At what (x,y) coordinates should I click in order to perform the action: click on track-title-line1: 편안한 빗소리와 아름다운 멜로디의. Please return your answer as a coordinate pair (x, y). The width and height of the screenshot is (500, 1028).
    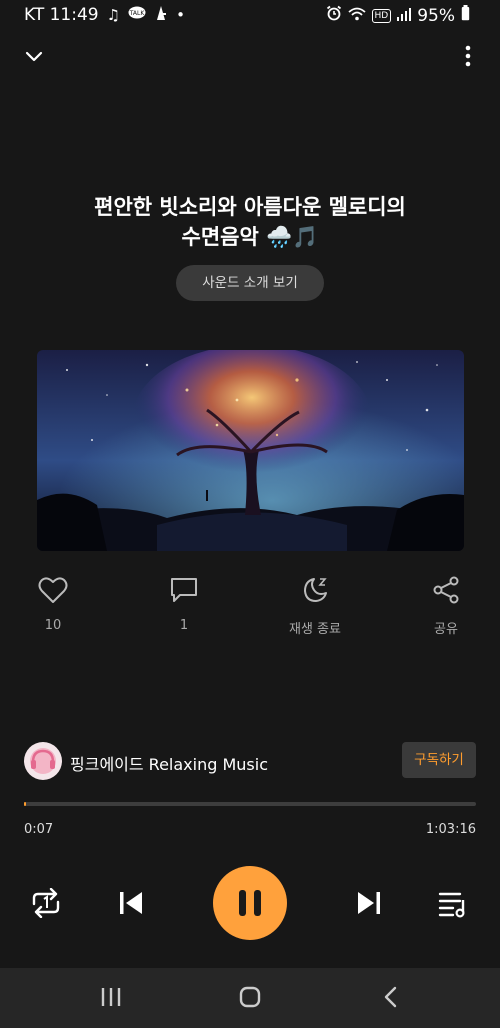
    Looking at the image, I should click on (250, 207).